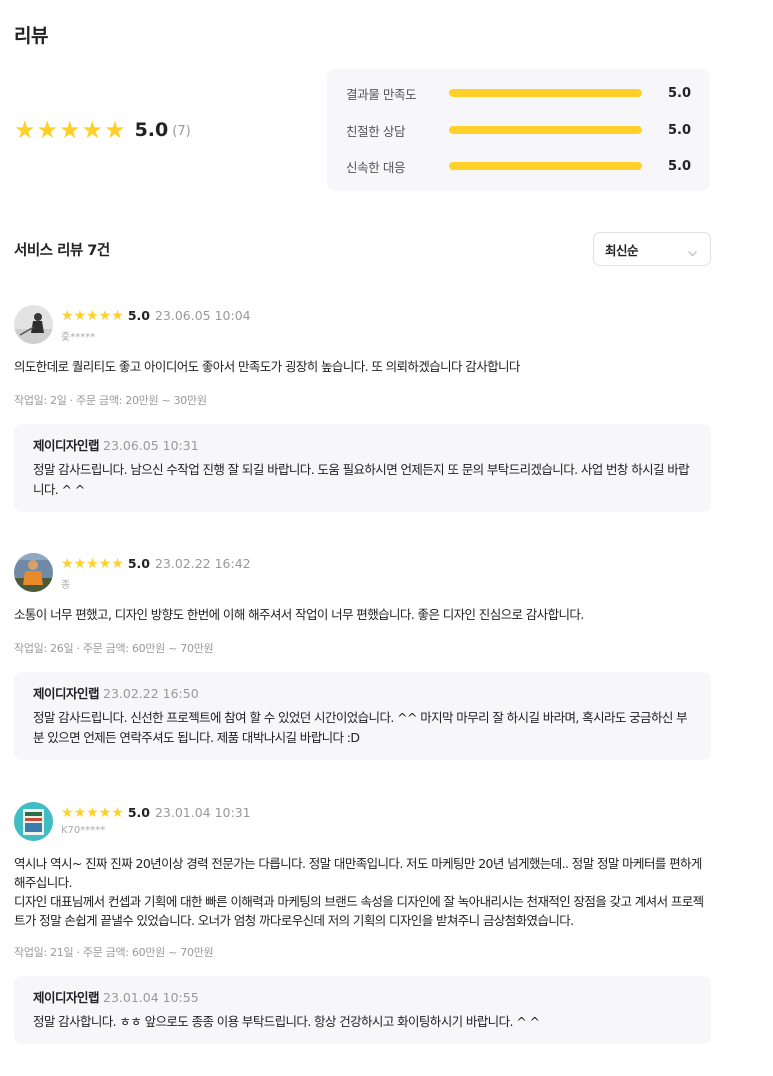 This screenshot has width=773, height=1076. What do you see at coordinates (110, 400) in the screenshot?
I see `review-meta: 작업일: 2일 · 주문 금액: 20만원 ~ 30만원` at bounding box center [110, 400].